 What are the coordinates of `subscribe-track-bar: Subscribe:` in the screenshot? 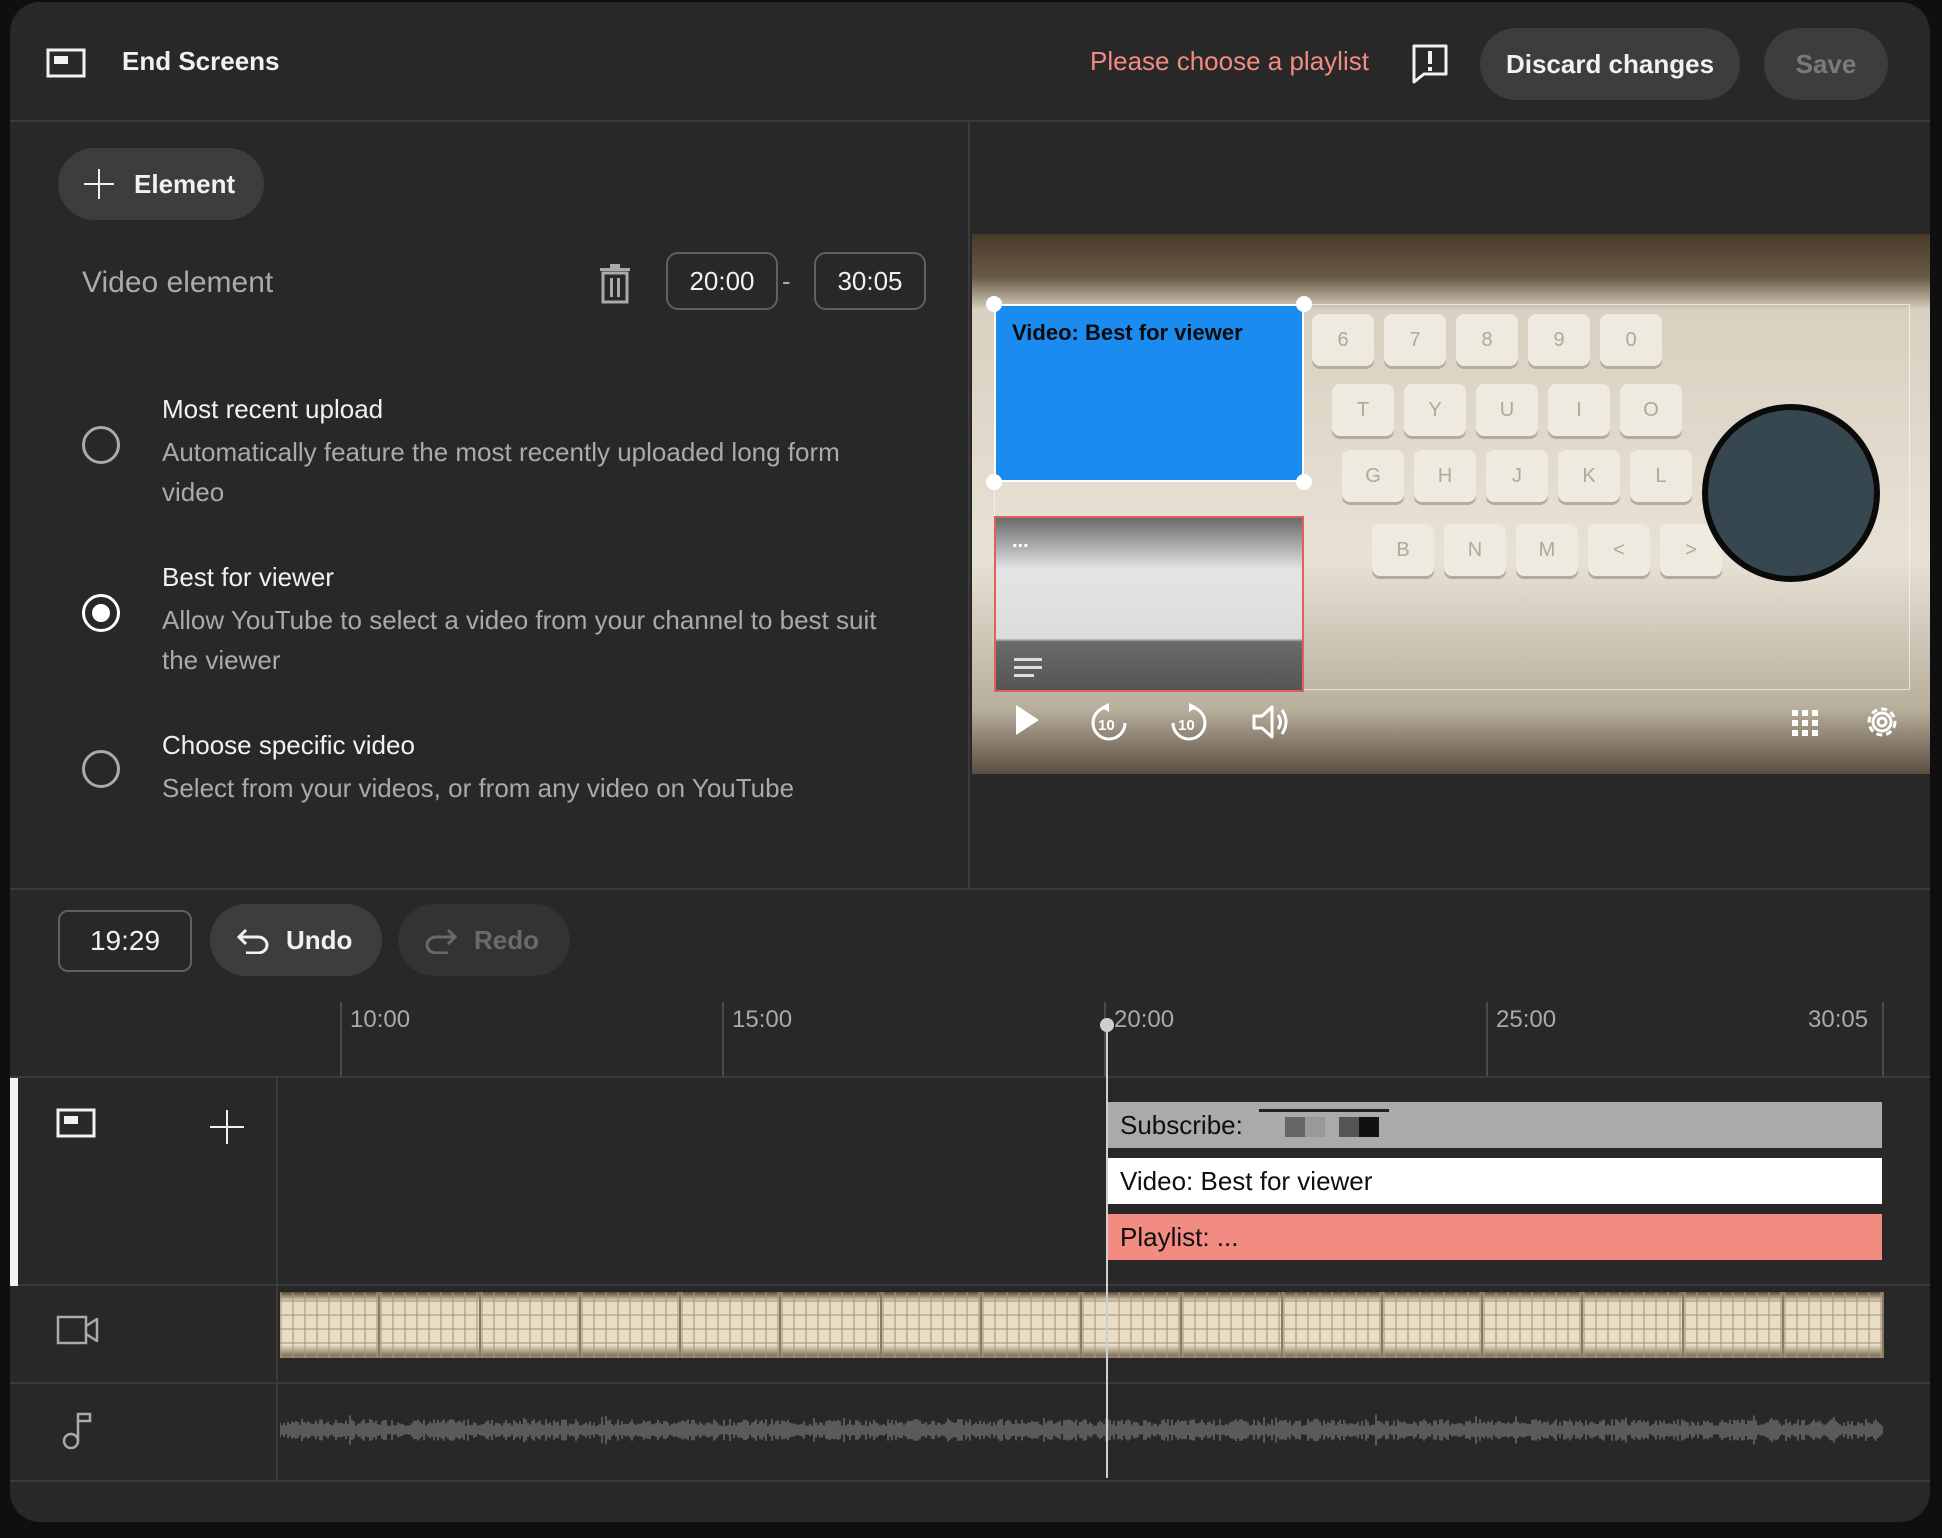 It's located at (1494, 1125).